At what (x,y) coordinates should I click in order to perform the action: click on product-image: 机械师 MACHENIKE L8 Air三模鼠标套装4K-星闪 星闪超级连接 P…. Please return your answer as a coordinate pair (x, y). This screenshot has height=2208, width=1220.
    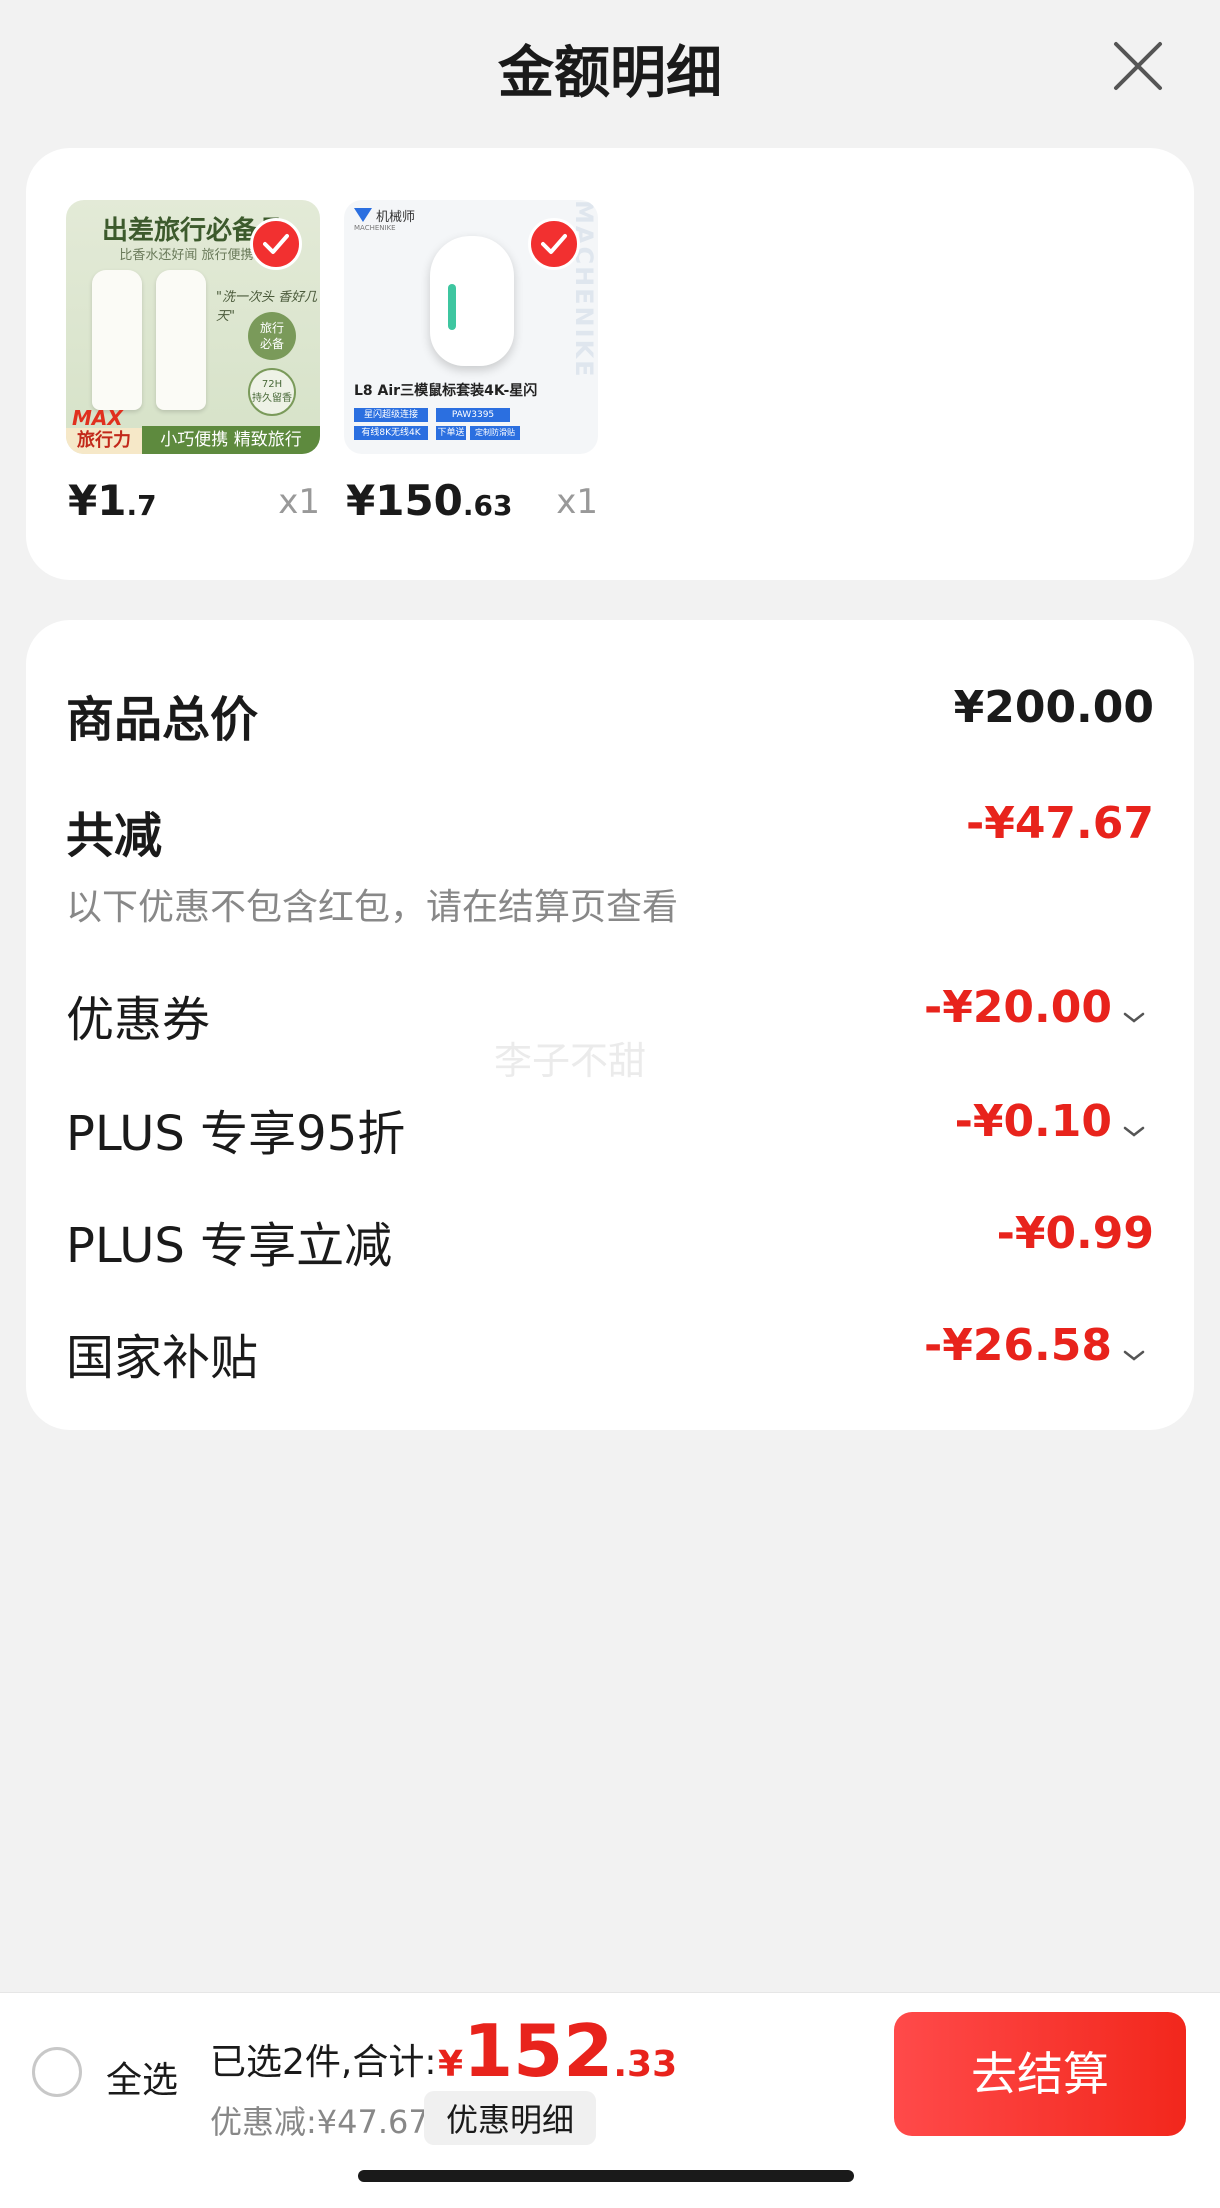
    Looking at the image, I should click on (471, 327).